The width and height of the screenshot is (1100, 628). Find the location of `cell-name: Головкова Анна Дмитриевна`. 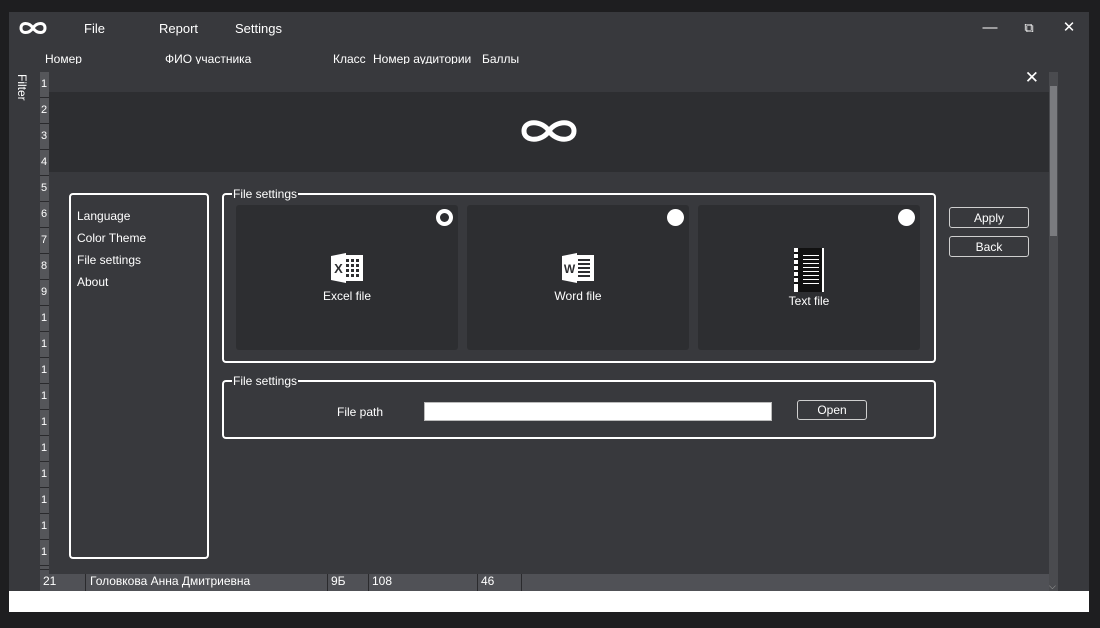

cell-name: Головкова Анна Дмитриевна is located at coordinates (170, 581).